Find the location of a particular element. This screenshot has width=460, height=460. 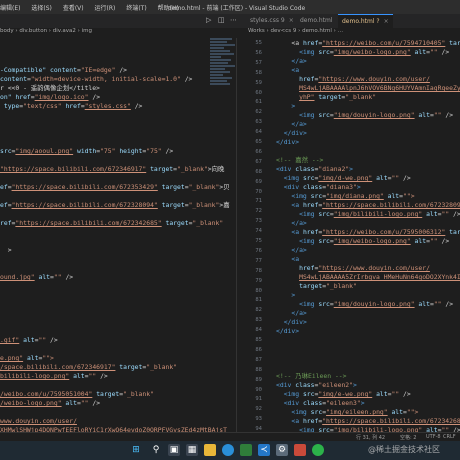

code-line: bilibili-logo.png" alt="" /> is located at coordinates (54, 376).